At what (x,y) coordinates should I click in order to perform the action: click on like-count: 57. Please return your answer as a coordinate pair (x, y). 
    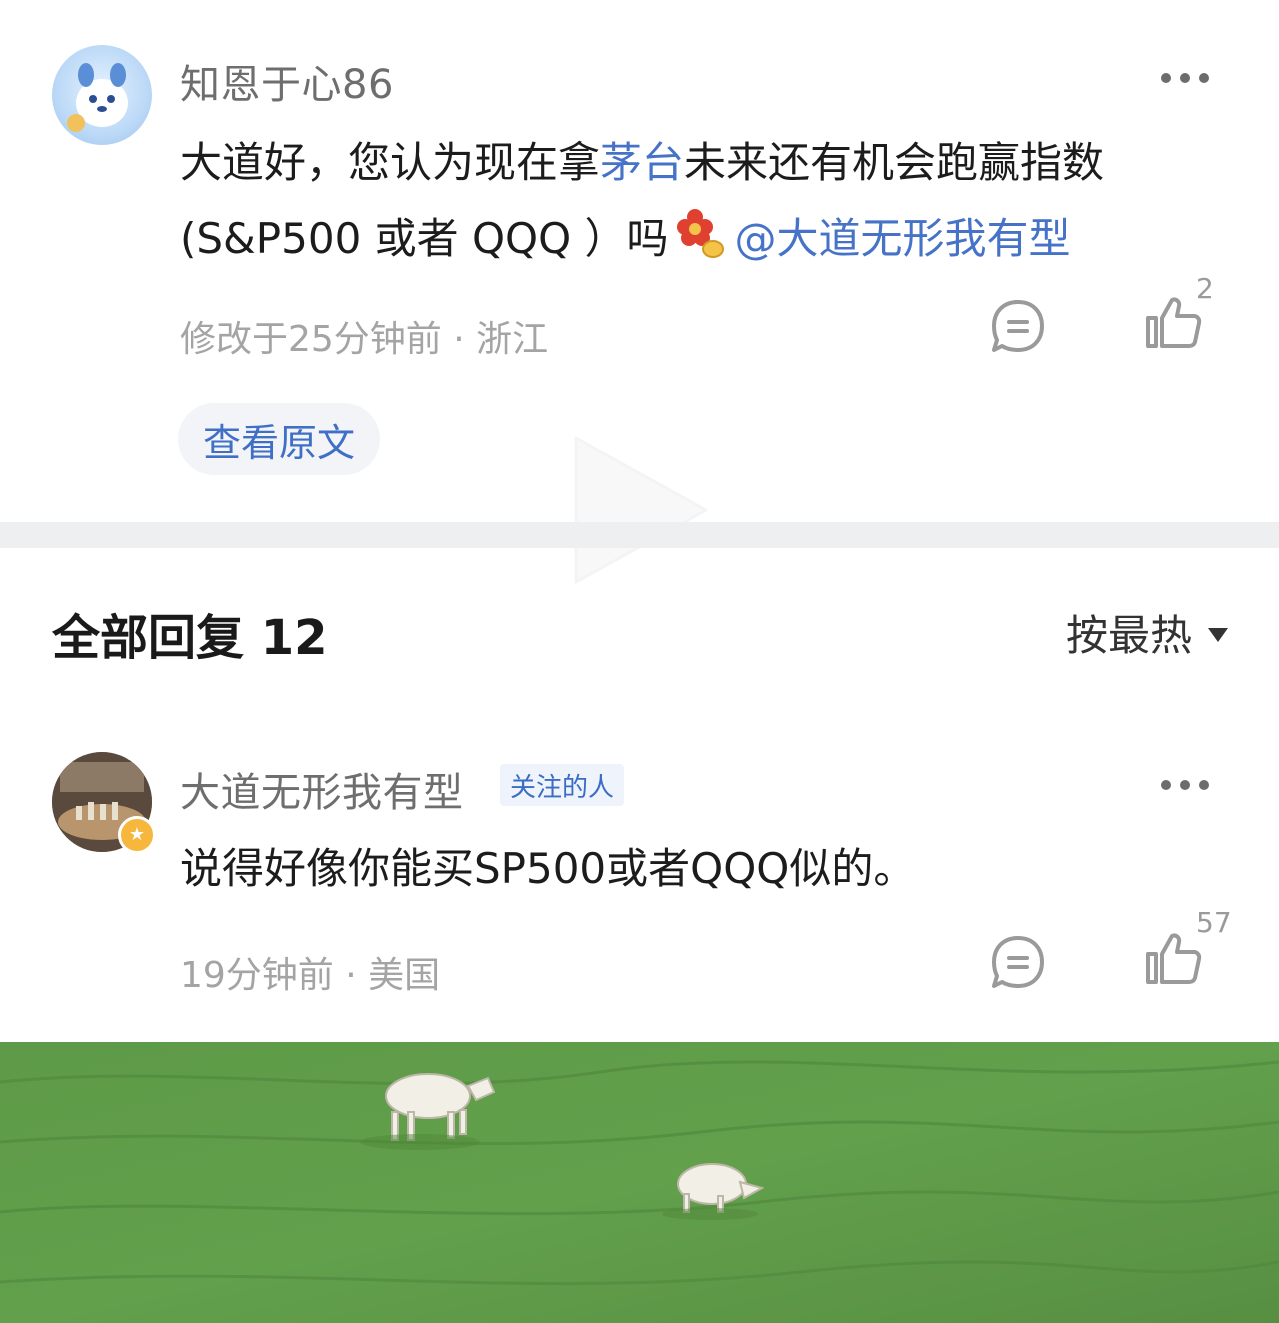
    Looking at the image, I should click on (1214, 922).